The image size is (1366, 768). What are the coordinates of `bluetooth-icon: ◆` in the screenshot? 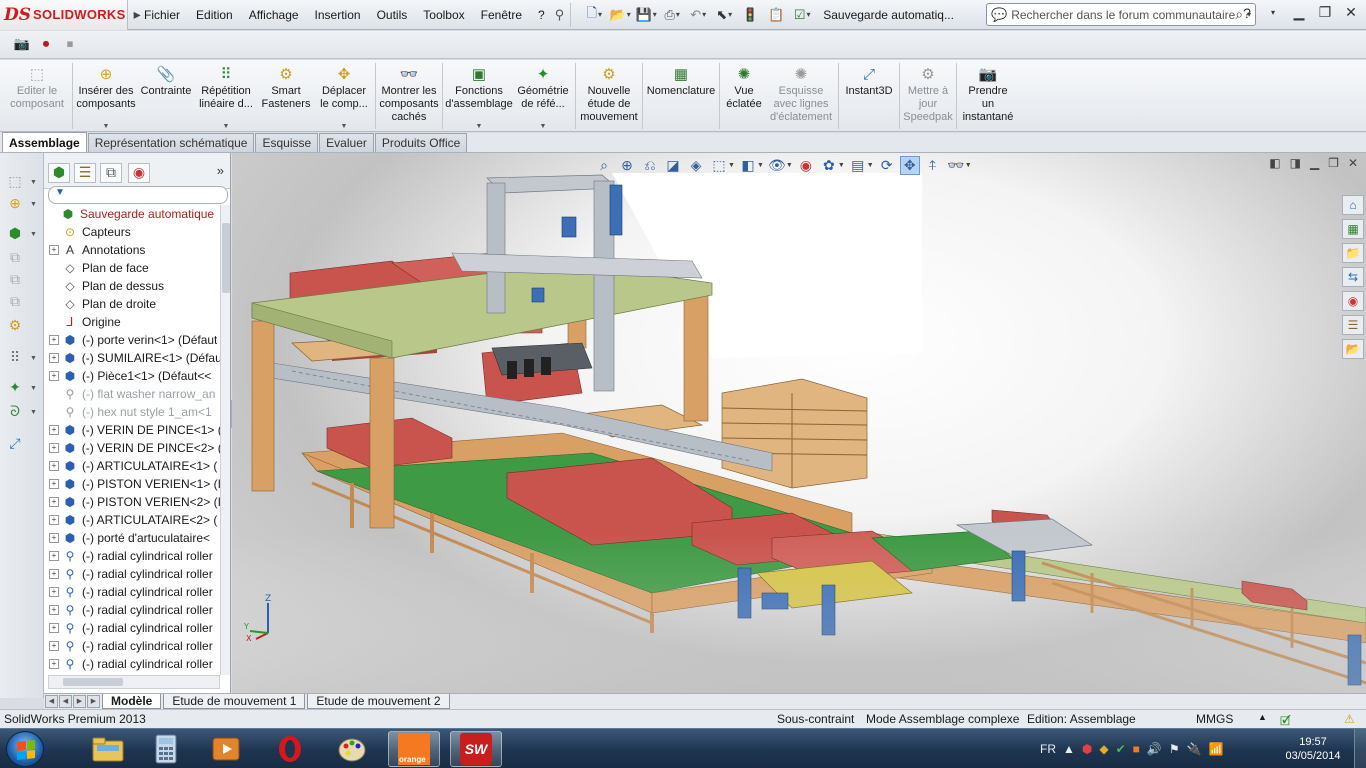 It's located at (1103, 749).